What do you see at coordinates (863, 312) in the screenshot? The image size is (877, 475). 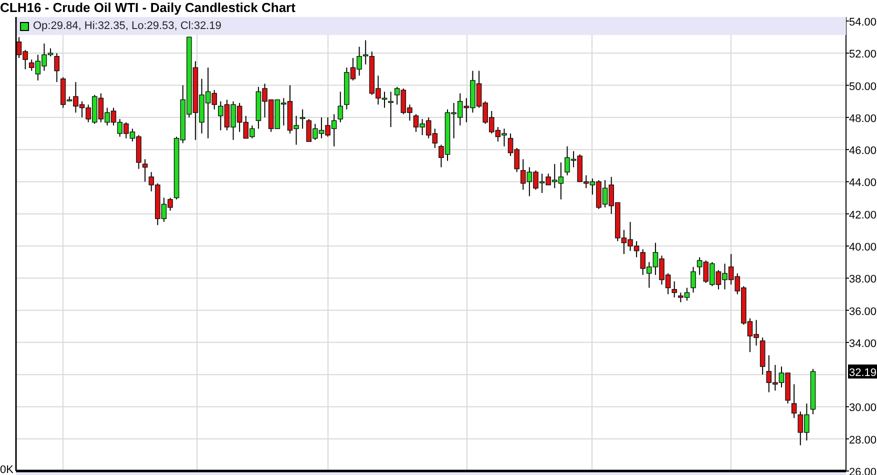 I see `axis-tick-label: 36.00` at bounding box center [863, 312].